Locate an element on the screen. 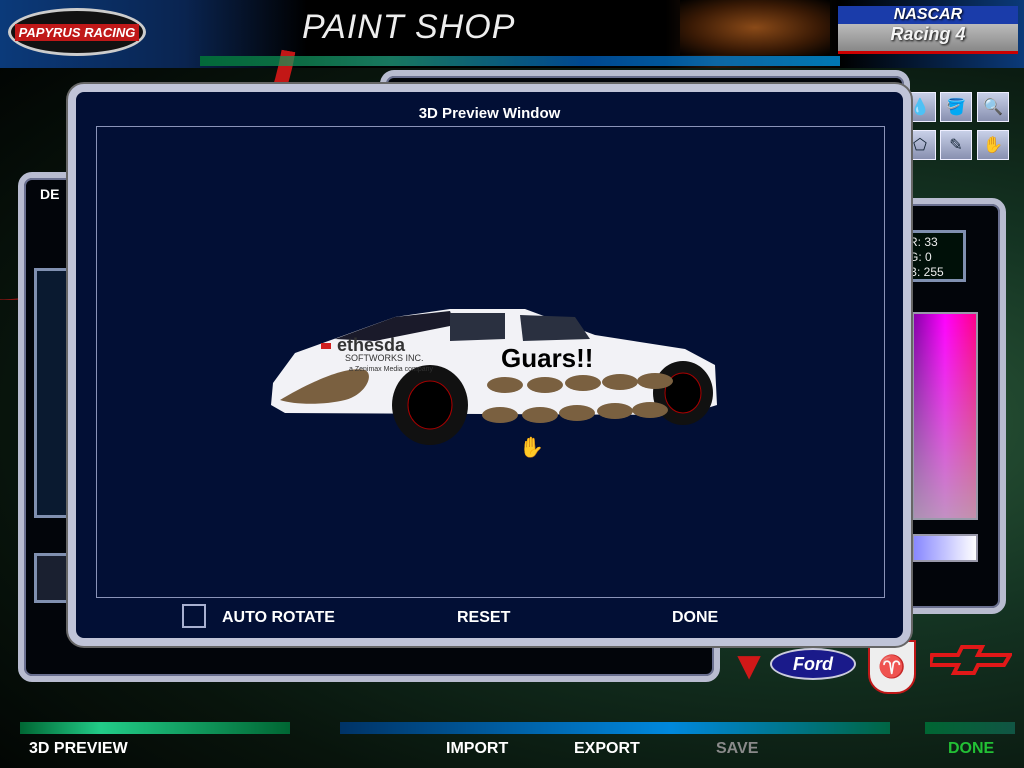 Image resolution: width=1024 pixels, height=768 pixels. chevrolet-bowtie-icon is located at coordinates (971, 660).